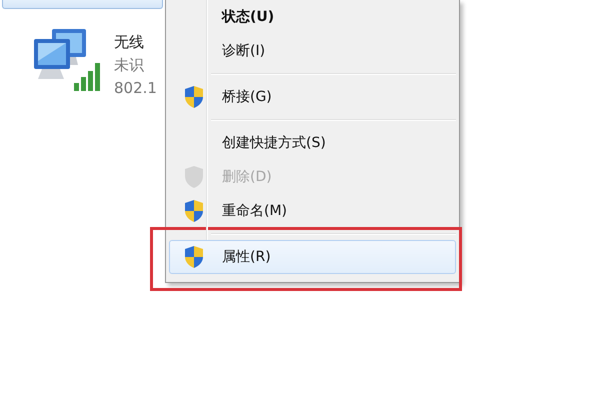 This screenshot has height=400, width=600. What do you see at coordinates (129, 42) in the screenshot?
I see `connection-name: 无线` at bounding box center [129, 42].